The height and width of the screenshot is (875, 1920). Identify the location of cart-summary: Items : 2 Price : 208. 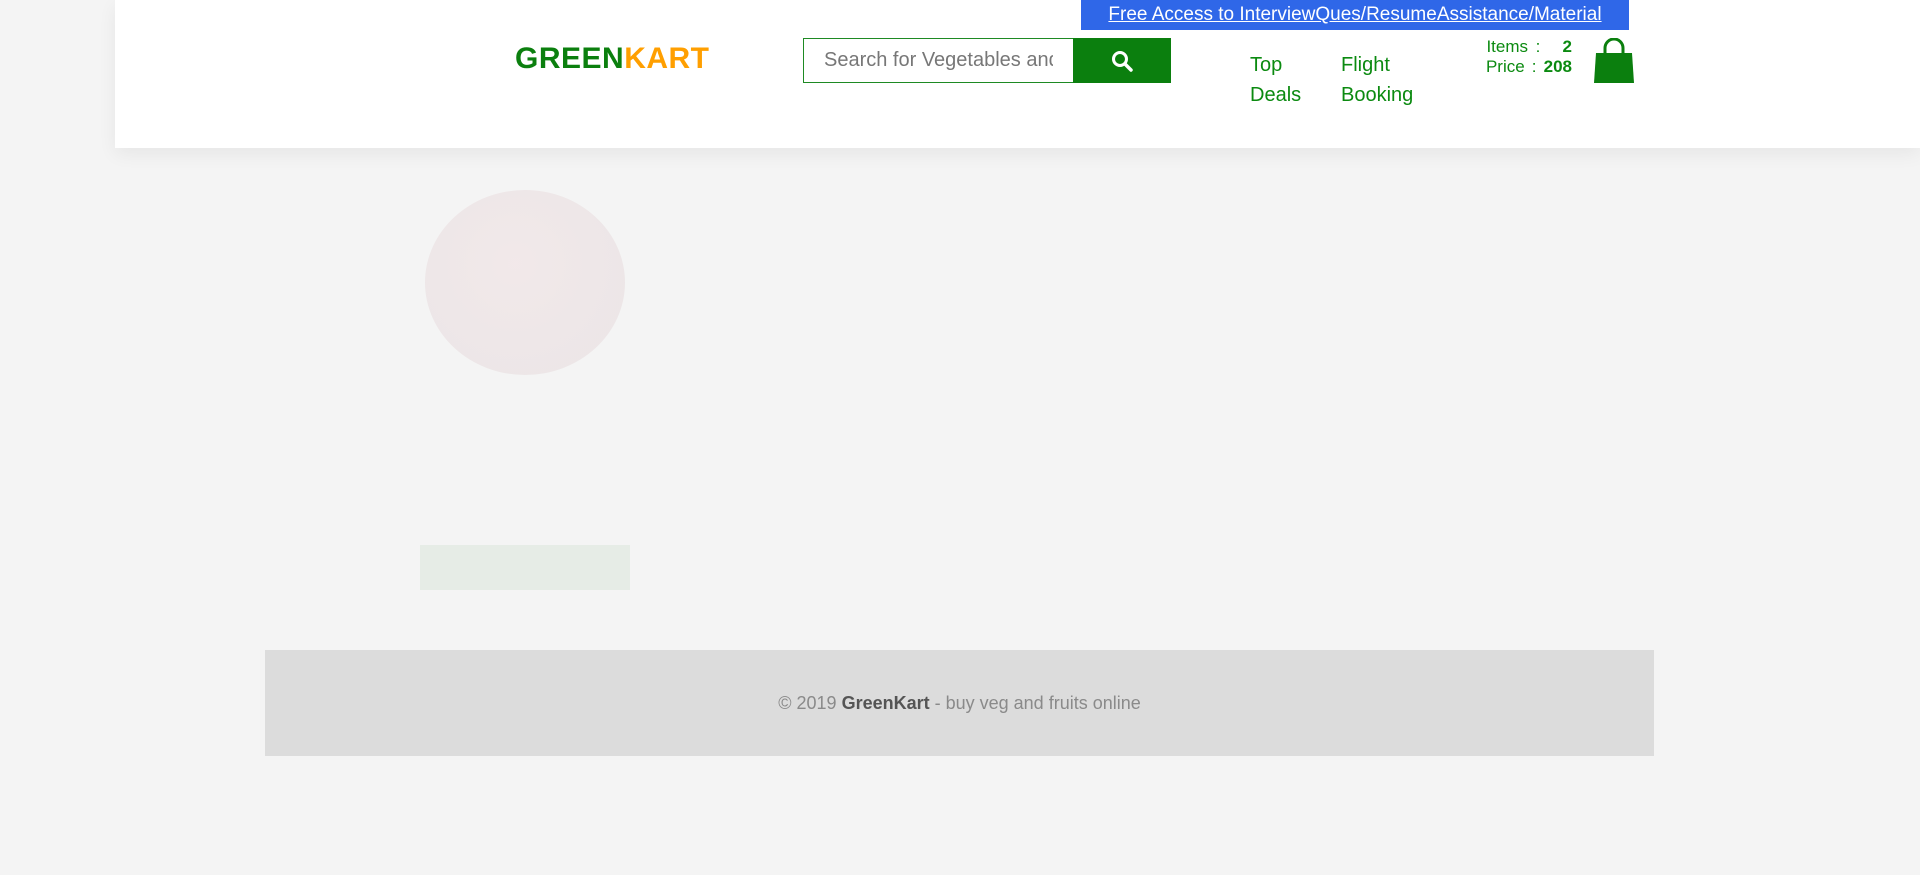
(1519, 57).